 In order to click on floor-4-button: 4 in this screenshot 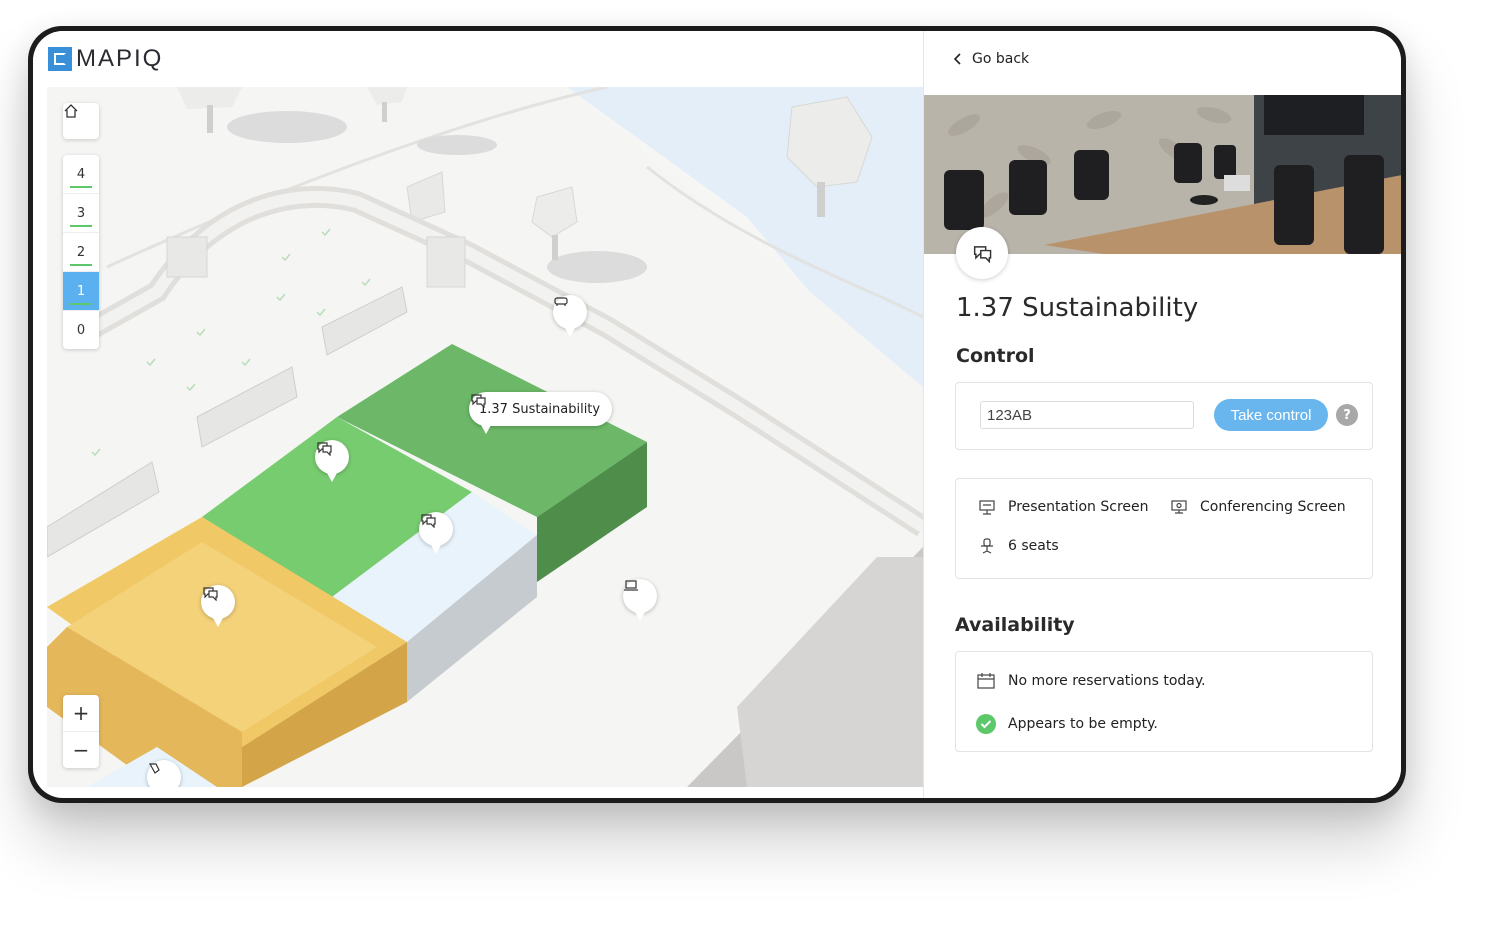, I will do `click(81, 174)`.